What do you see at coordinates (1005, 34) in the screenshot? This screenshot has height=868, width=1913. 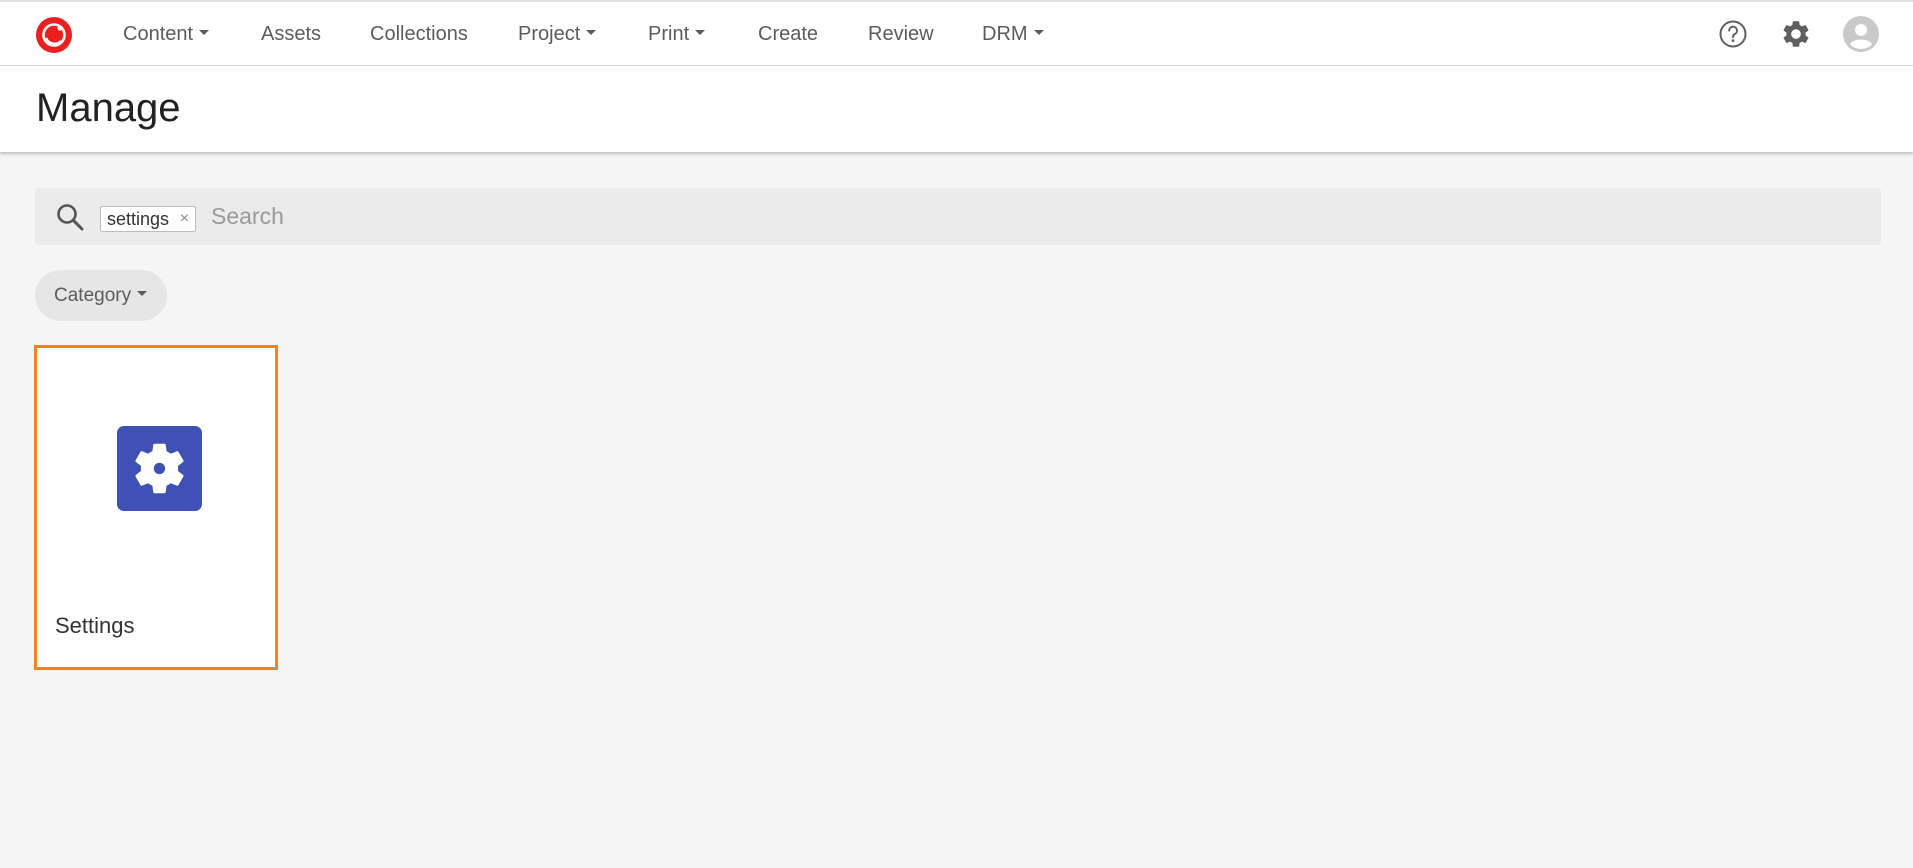 I see `nav-drm-label: DRM` at bounding box center [1005, 34].